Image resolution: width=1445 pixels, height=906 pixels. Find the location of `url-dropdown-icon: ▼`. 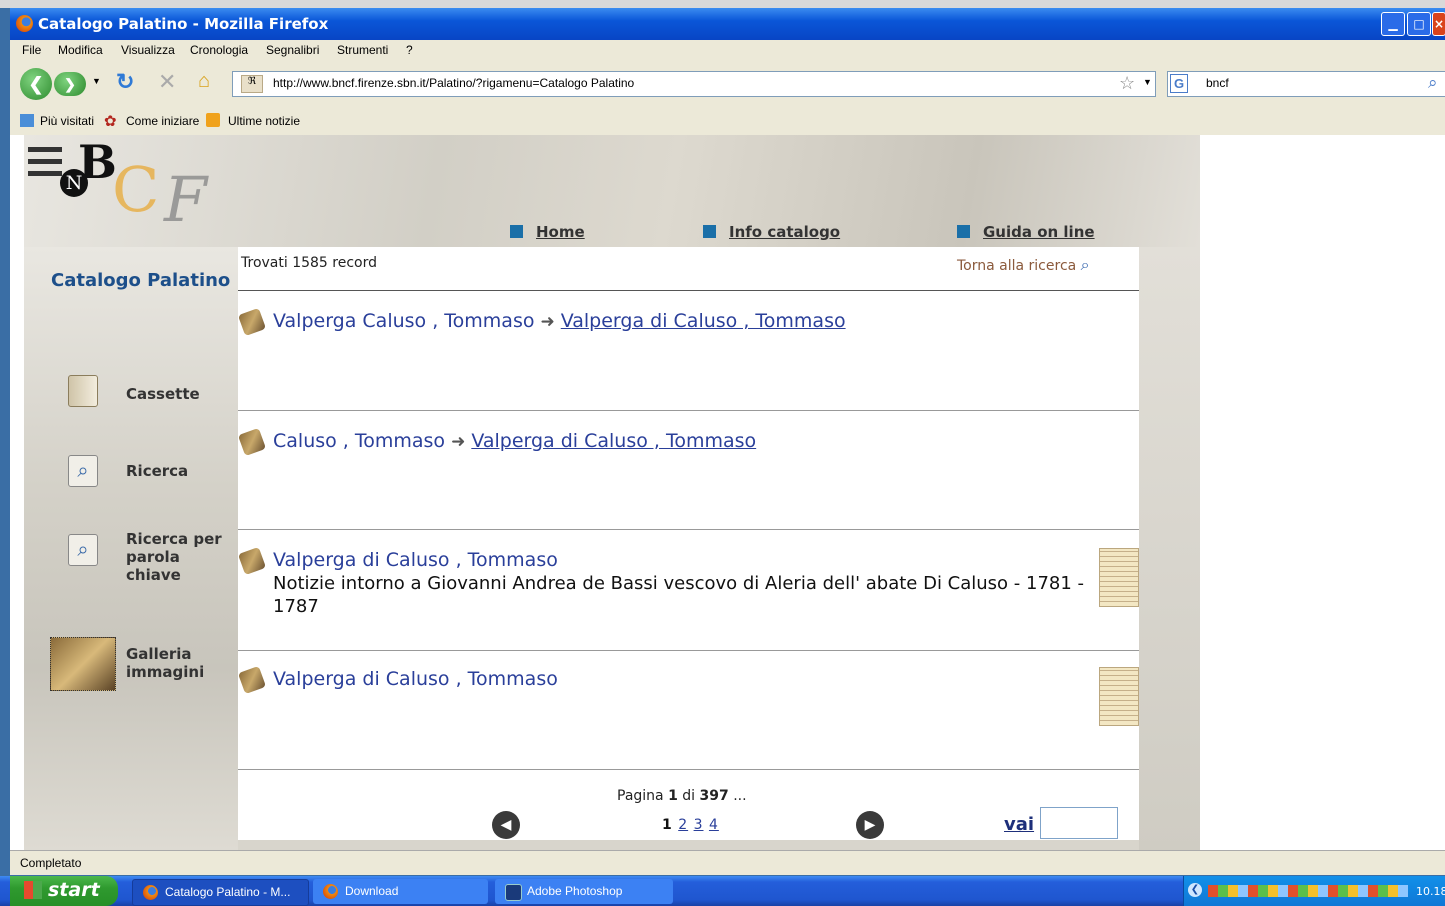

url-dropdown-icon: ▼ is located at coordinates (1147, 82).